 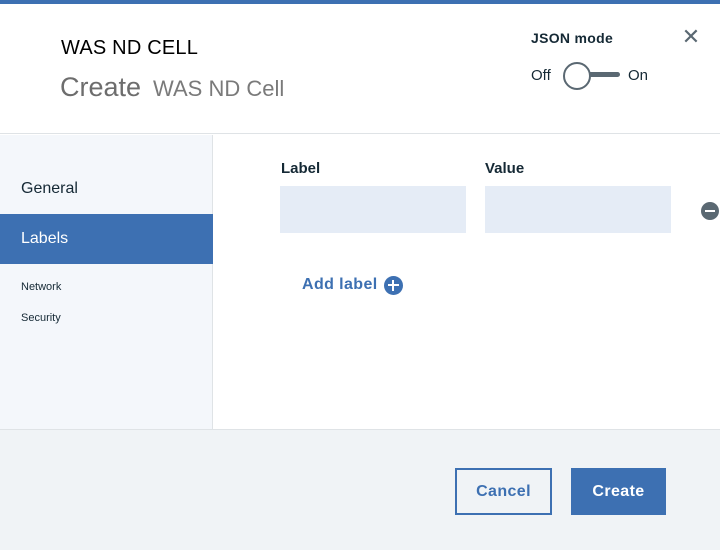 I want to click on minus-circle-icon, so click(x=710, y=211).